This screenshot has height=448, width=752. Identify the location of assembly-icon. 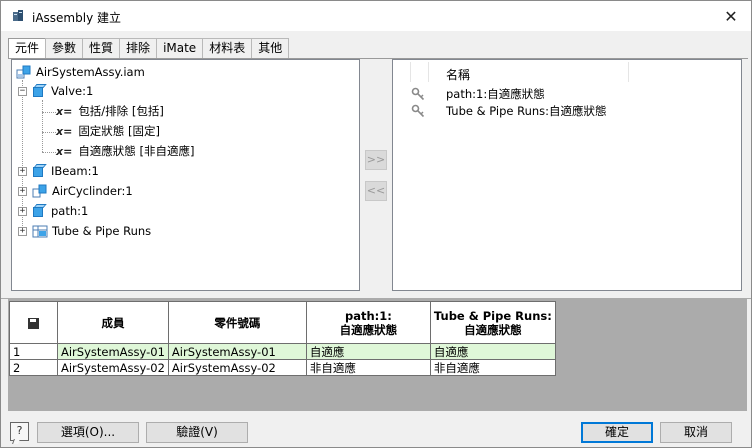
(23, 72).